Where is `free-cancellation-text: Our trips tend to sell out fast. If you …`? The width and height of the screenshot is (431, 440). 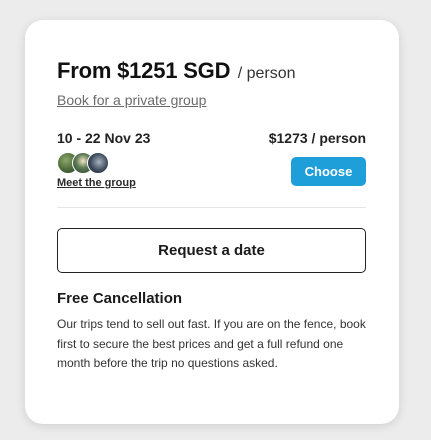
free-cancellation-text: Our trips tend to sell out fast. If you … is located at coordinates (211, 343).